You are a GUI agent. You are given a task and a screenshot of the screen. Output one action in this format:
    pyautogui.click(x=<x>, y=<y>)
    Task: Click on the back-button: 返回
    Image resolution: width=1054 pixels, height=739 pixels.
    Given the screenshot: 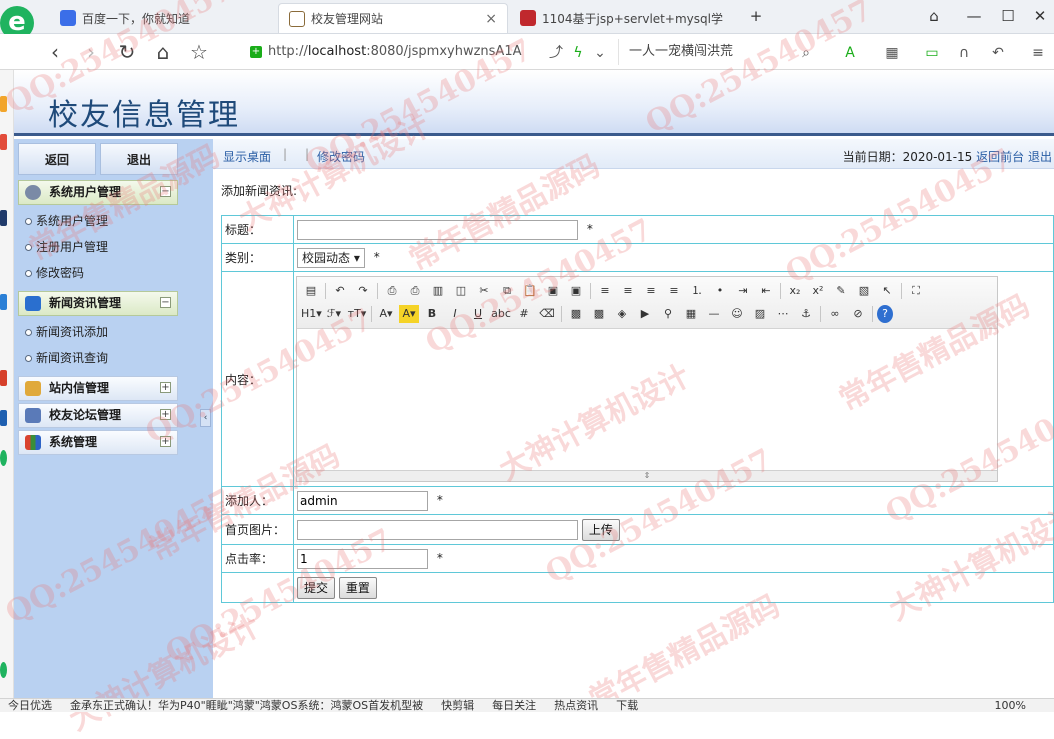 What is the action you would take?
    pyautogui.click(x=57, y=159)
    